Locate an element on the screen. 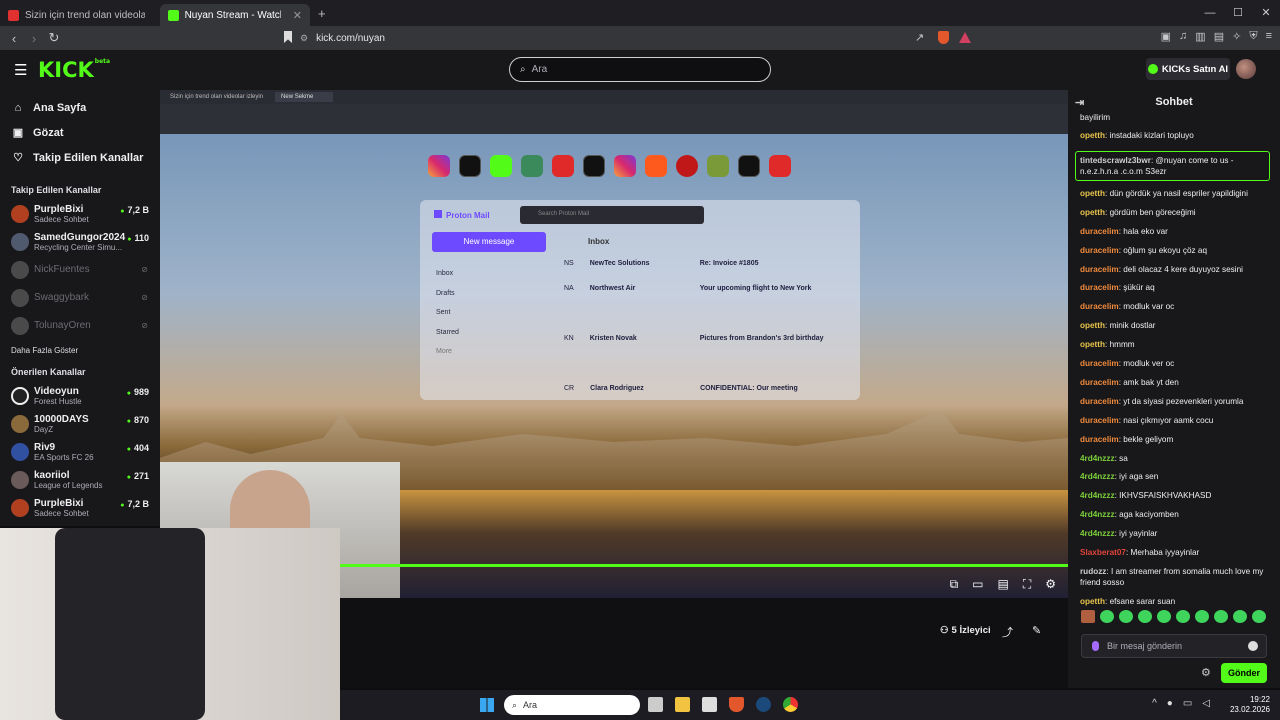 Image resolution: width=1280 pixels, height=720 pixels. share-icon: ↗ is located at coordinates (919, 37).